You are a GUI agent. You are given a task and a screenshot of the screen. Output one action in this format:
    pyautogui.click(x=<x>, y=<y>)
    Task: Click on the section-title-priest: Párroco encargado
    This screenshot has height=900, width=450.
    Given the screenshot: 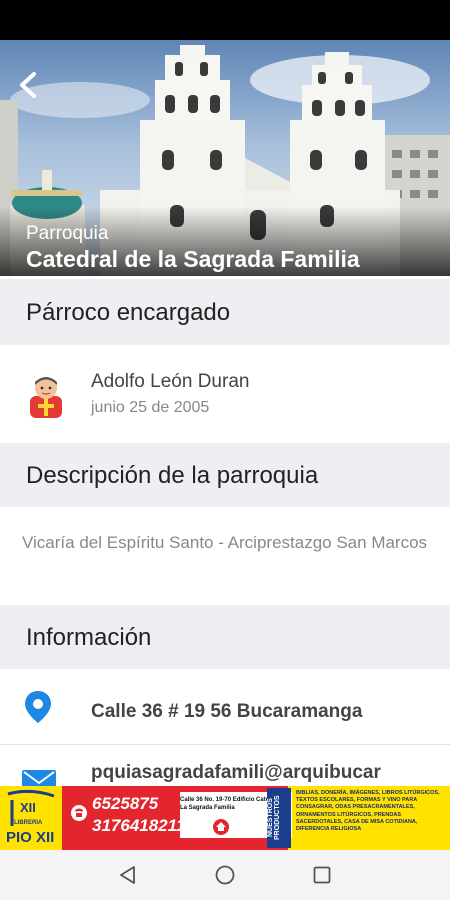 What is the action you would take?
    pyautogui.click(x=128, y=312)
    